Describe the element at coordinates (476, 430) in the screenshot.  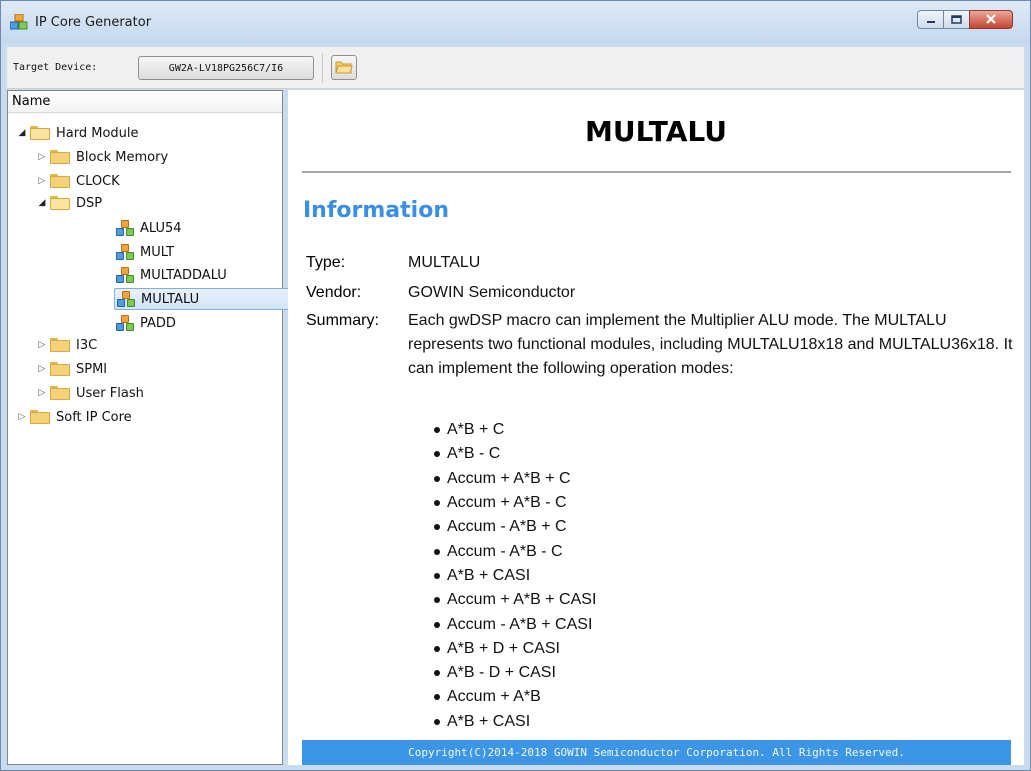
I see `operation-mode-text: A*B + C` at that location.